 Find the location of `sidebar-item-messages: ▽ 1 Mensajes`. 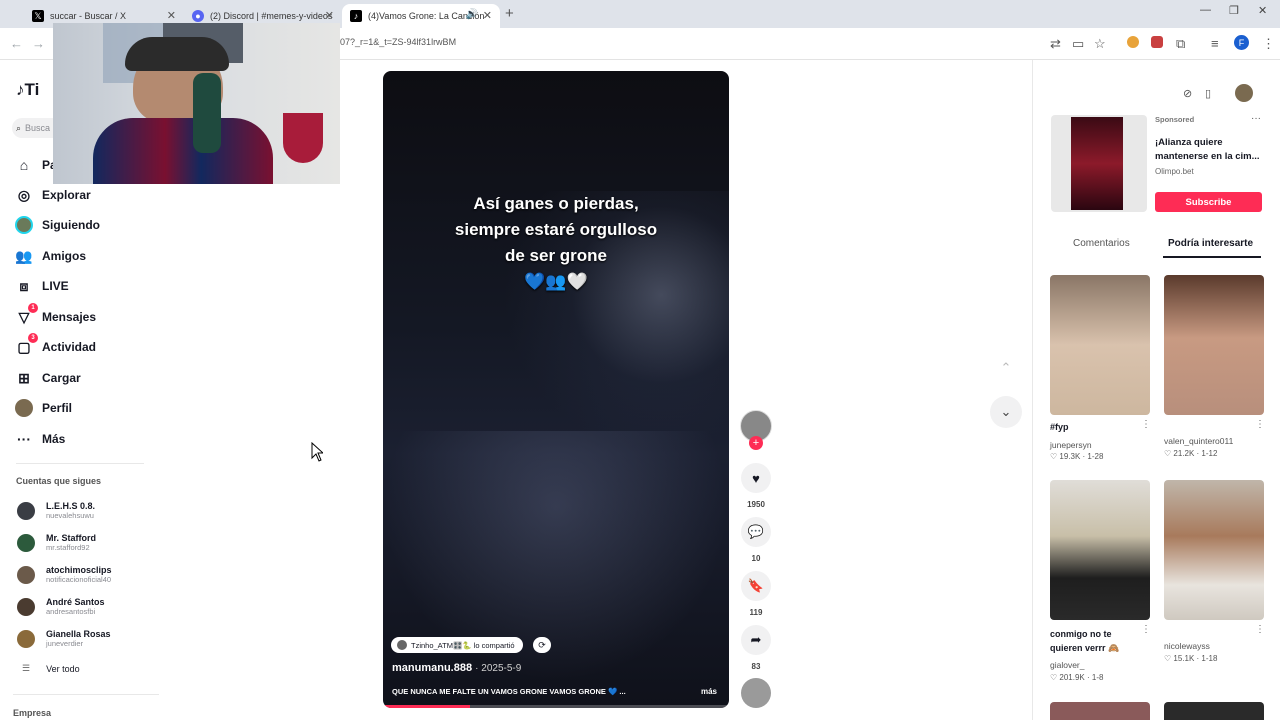

sidebar-item-messages: ▽ 1 Mensajes is located at coordinates (55, 315).